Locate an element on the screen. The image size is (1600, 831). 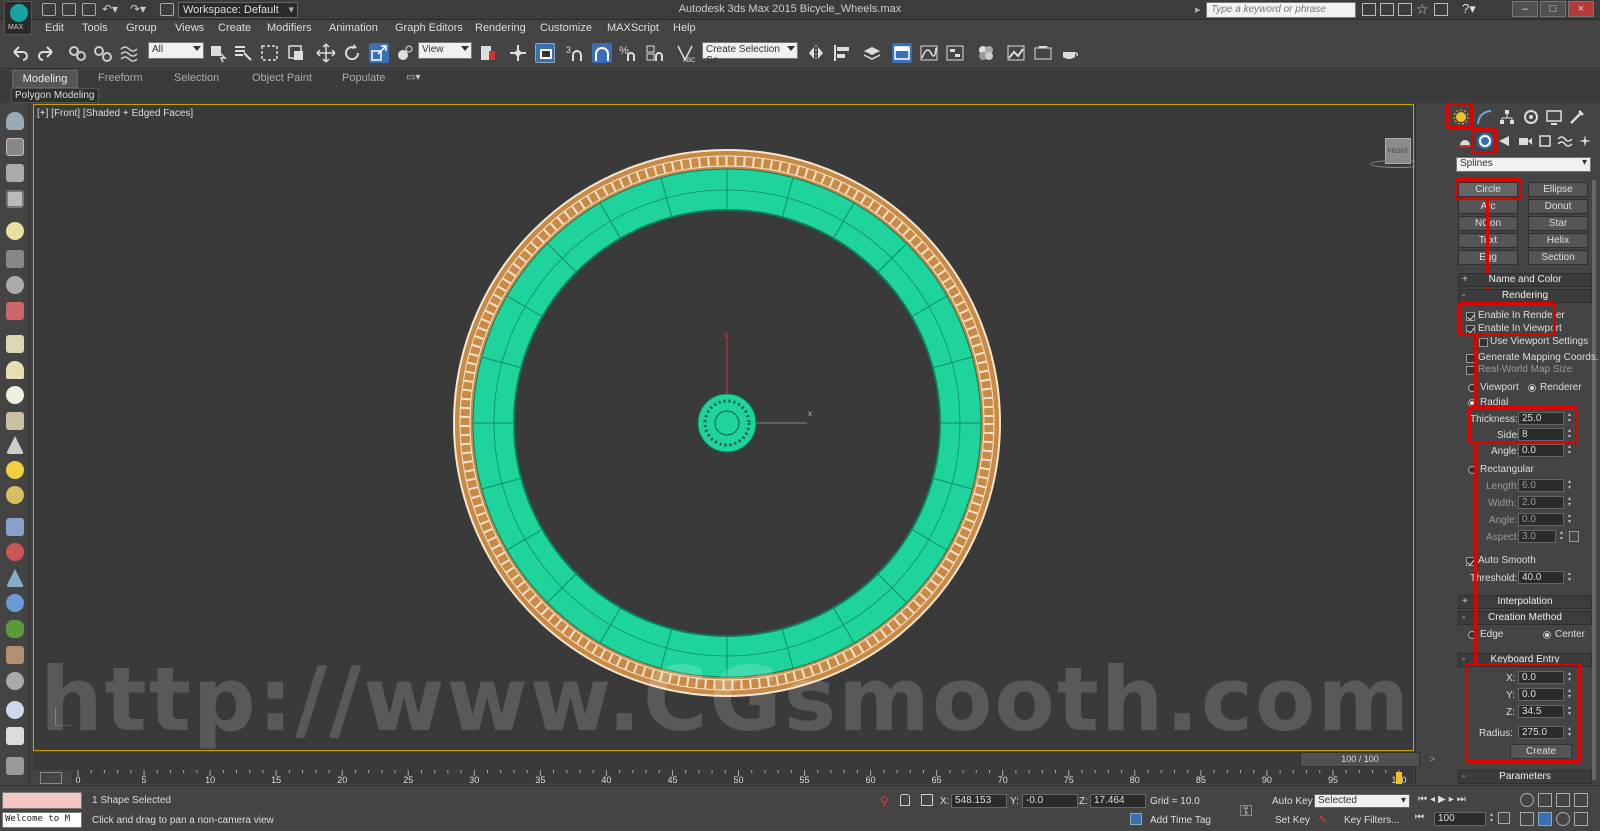
playback-controls: ⏮◂▶▸⏭ is located at coordinates (1443, 799).